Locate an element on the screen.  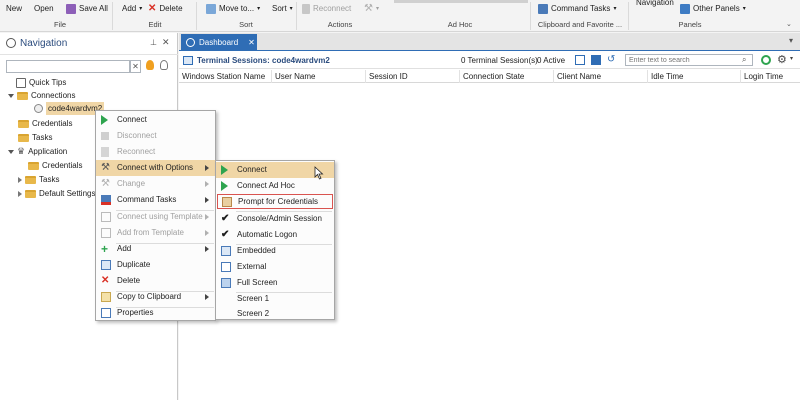
command-tasks-button: Command Tasks ▾ is located at coordinates (577, 9).